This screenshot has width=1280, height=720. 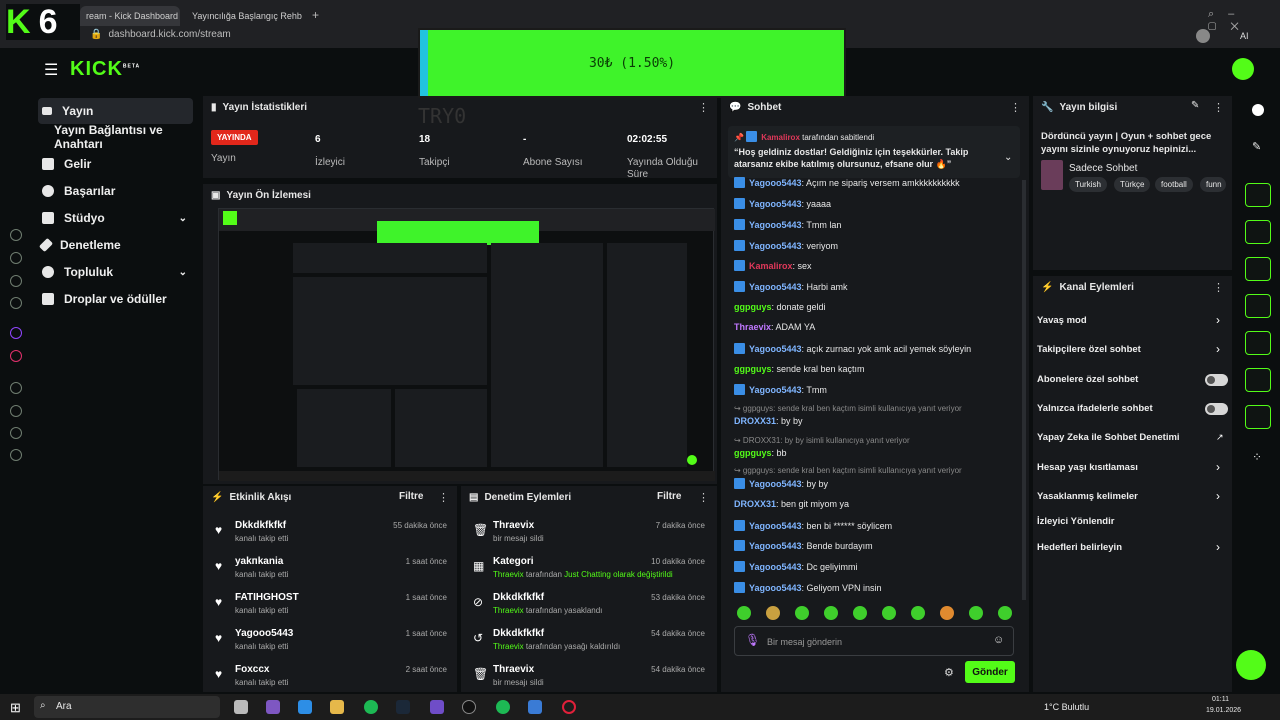 I want to click on action-item: Yalnızca ifadelerle sohbet, so click(x=1095, y=408).